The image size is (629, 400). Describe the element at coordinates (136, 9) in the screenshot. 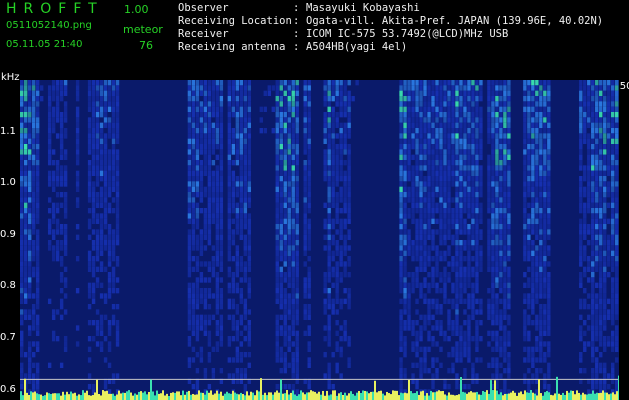

I see `app-version: 1.00` at that location.